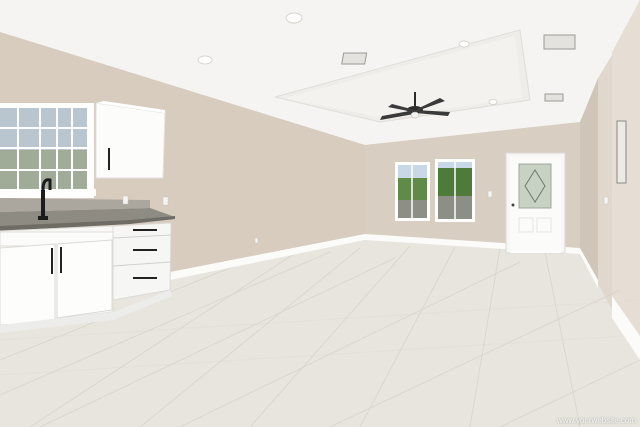 Image resolution: width=640 pixels, height=427 pixels. What do you see at coordinates (165, 201) in the screenshot?
I see `wall-switch` at bounding box center [165, 201].